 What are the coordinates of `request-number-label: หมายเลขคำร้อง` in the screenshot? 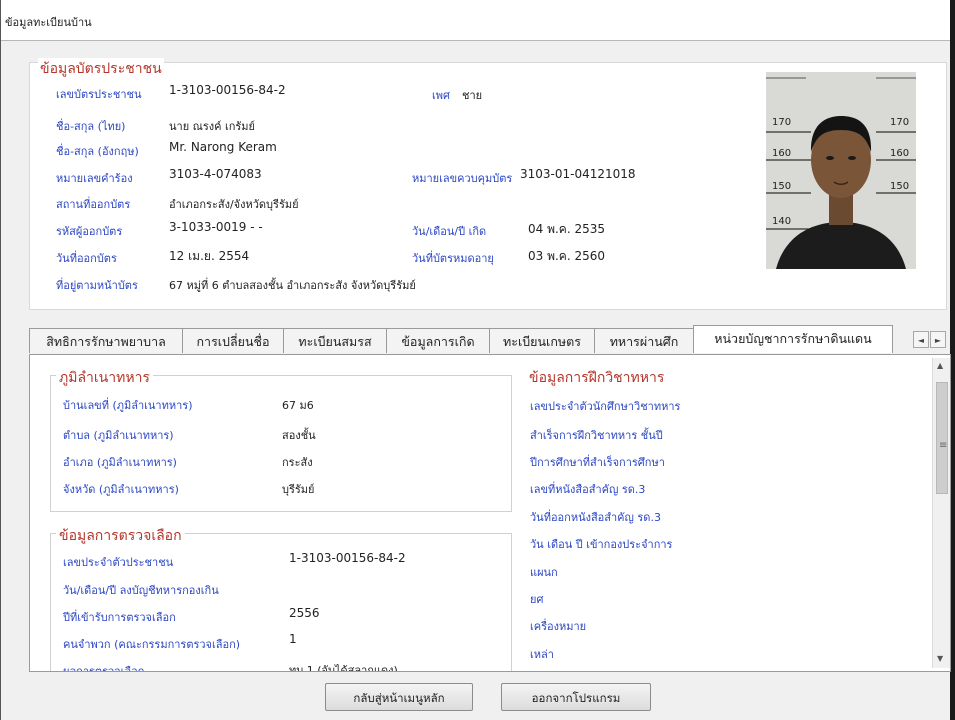 It's located at (94, 178).